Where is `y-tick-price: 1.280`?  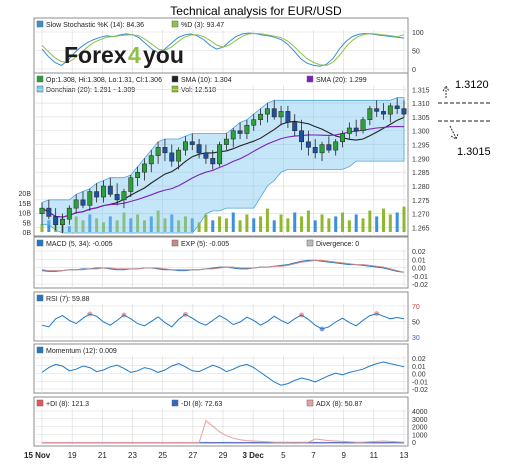
y-tick-price: 1.280 is located at coordinates (421, 187).